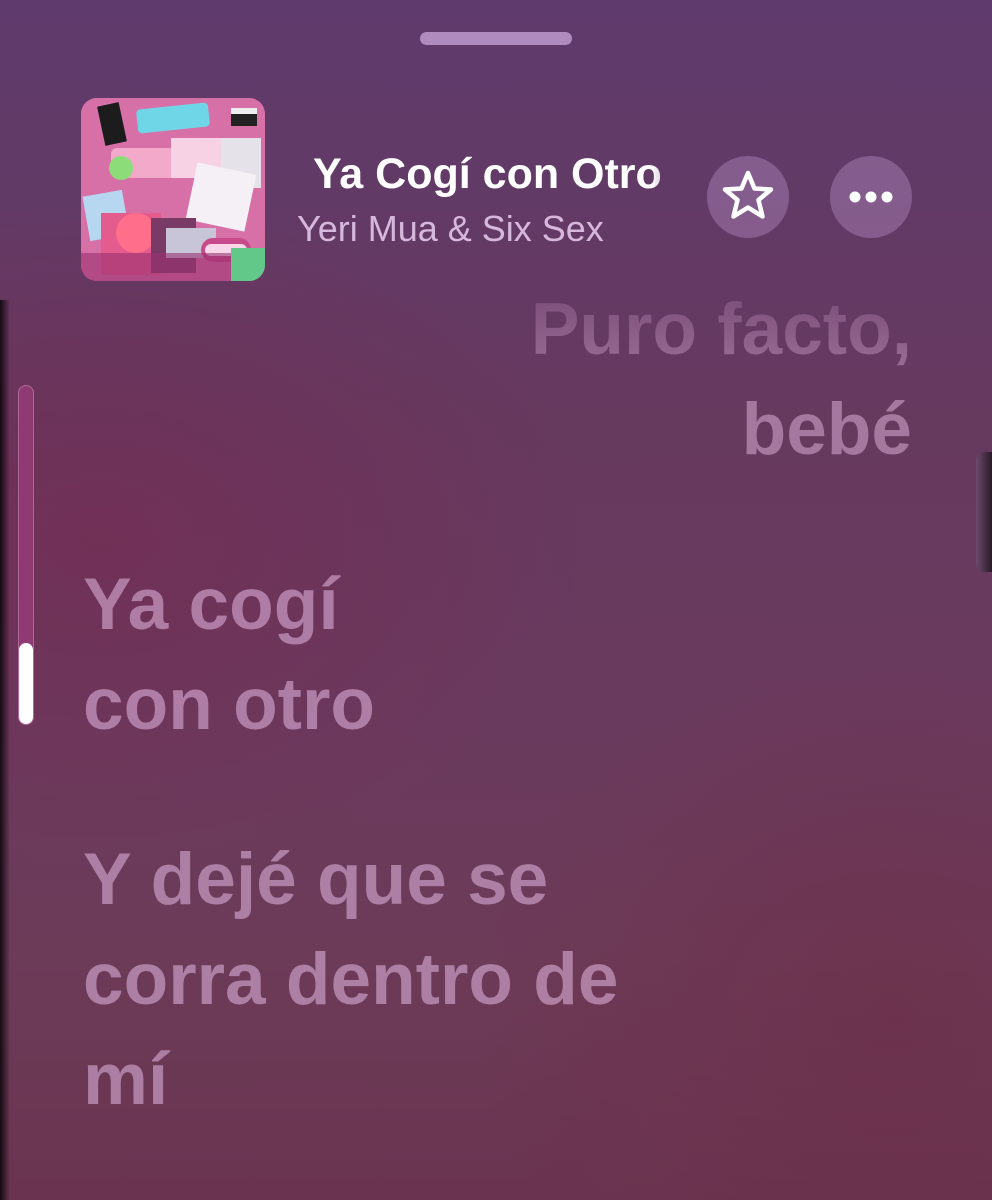 This screenshot has width=992, height=1200. Describe the element at coordinates (26, 683) in the screenshot. I see `volume-level-fill` at that location.